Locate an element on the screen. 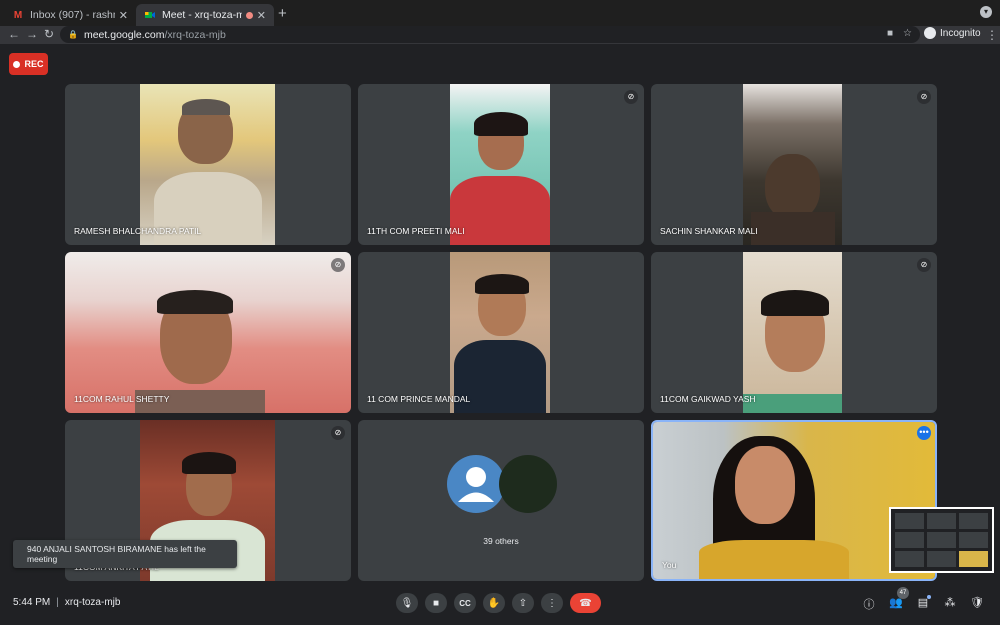 The image size is (1000, 625). participant-name: 11COM RAHUL SHETTY is located at coordinates (122, 399).